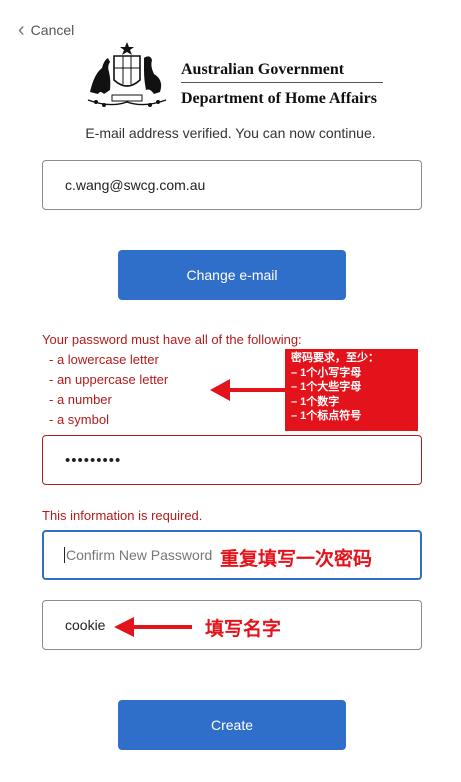 The height and width of the screenshot is (782, 461). I want to click on cancel-label: Cancel, so click(52, 30).